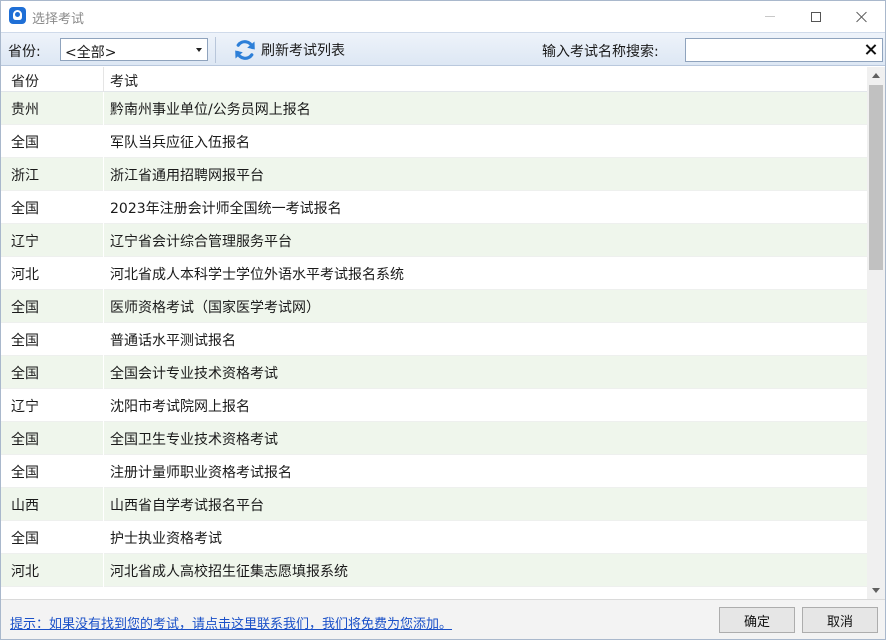 The height and width of the screenshot is (640, 886). I want to click on province-label: 省份:, so click(24, 52).